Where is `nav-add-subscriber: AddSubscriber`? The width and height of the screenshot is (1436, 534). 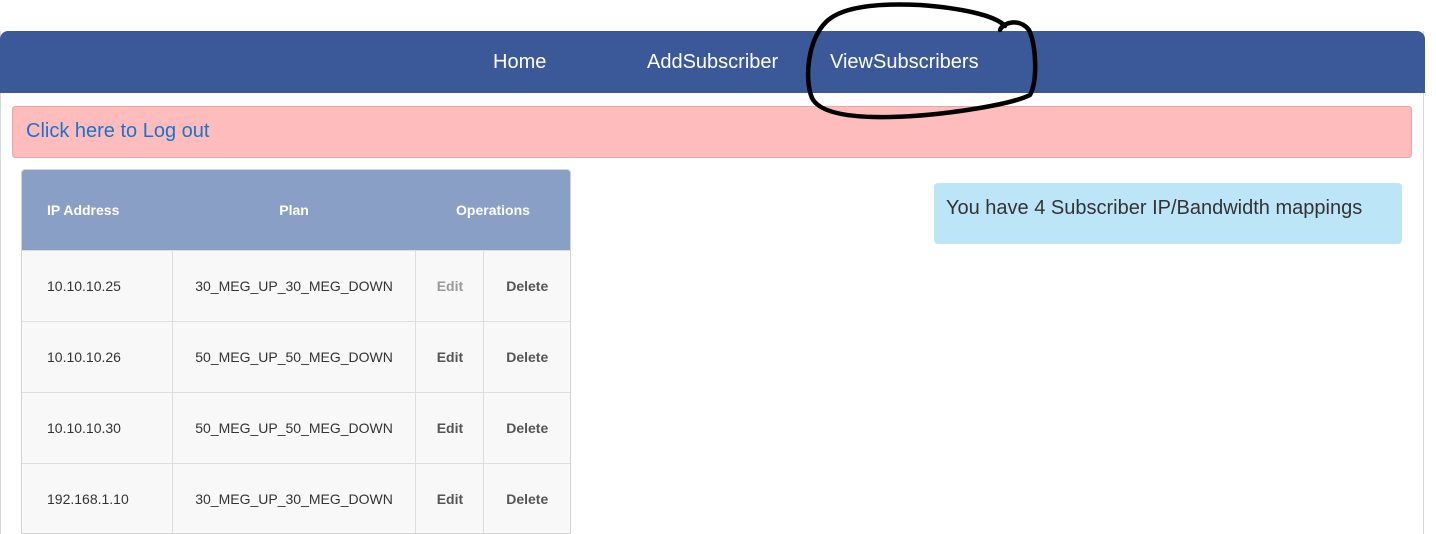 nav-add-subscriber: AddSubscriber is located at coordinates (712, 62).